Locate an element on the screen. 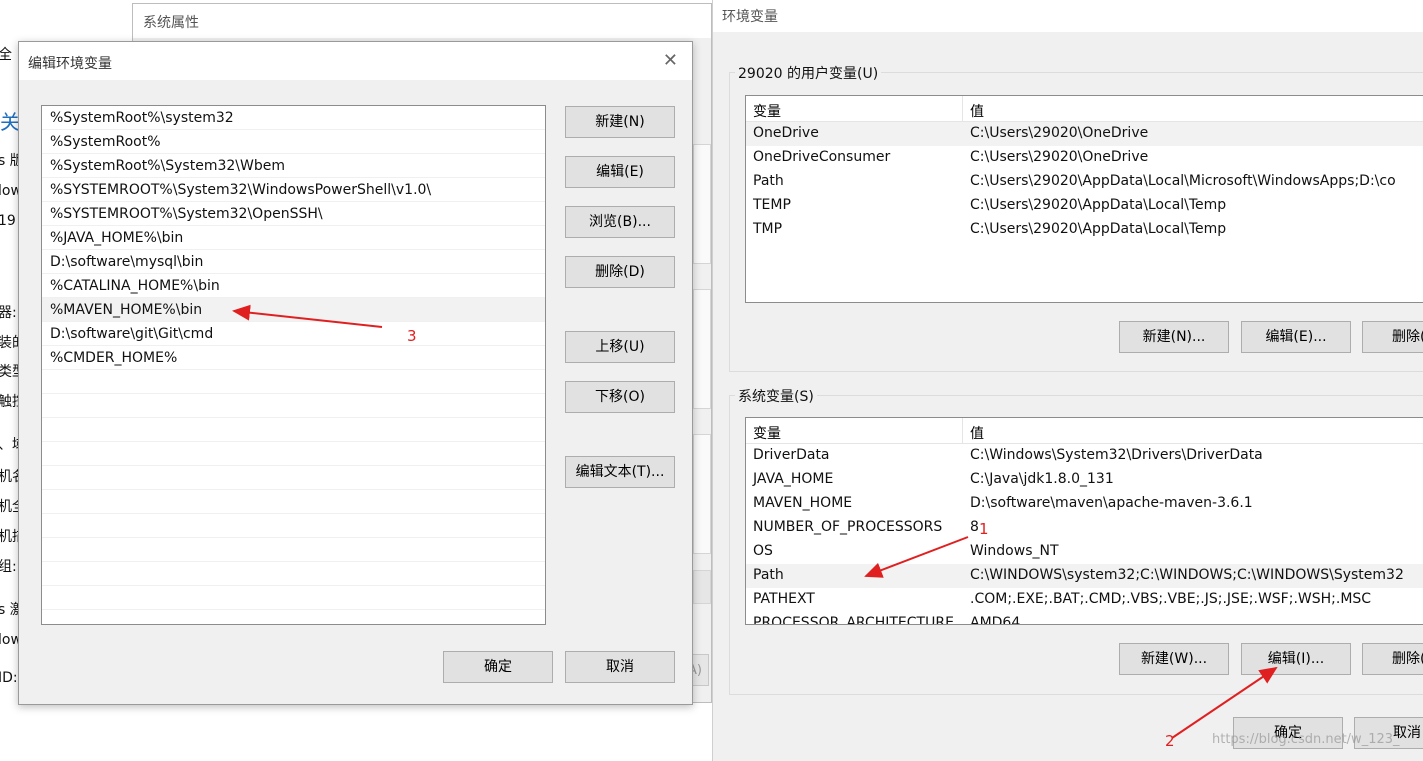  table-row: PROCESSOR_ARCHITECTURE AMD64 is located at coordinates (1084, 618).